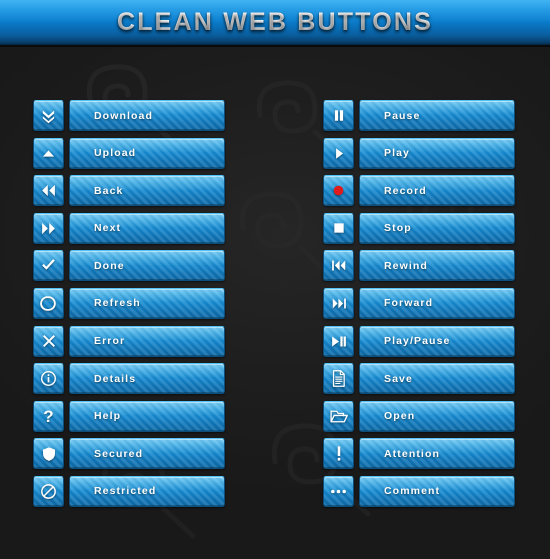 The image size is (550, 559). I want to click on button-play: Play, so click(419, 153).